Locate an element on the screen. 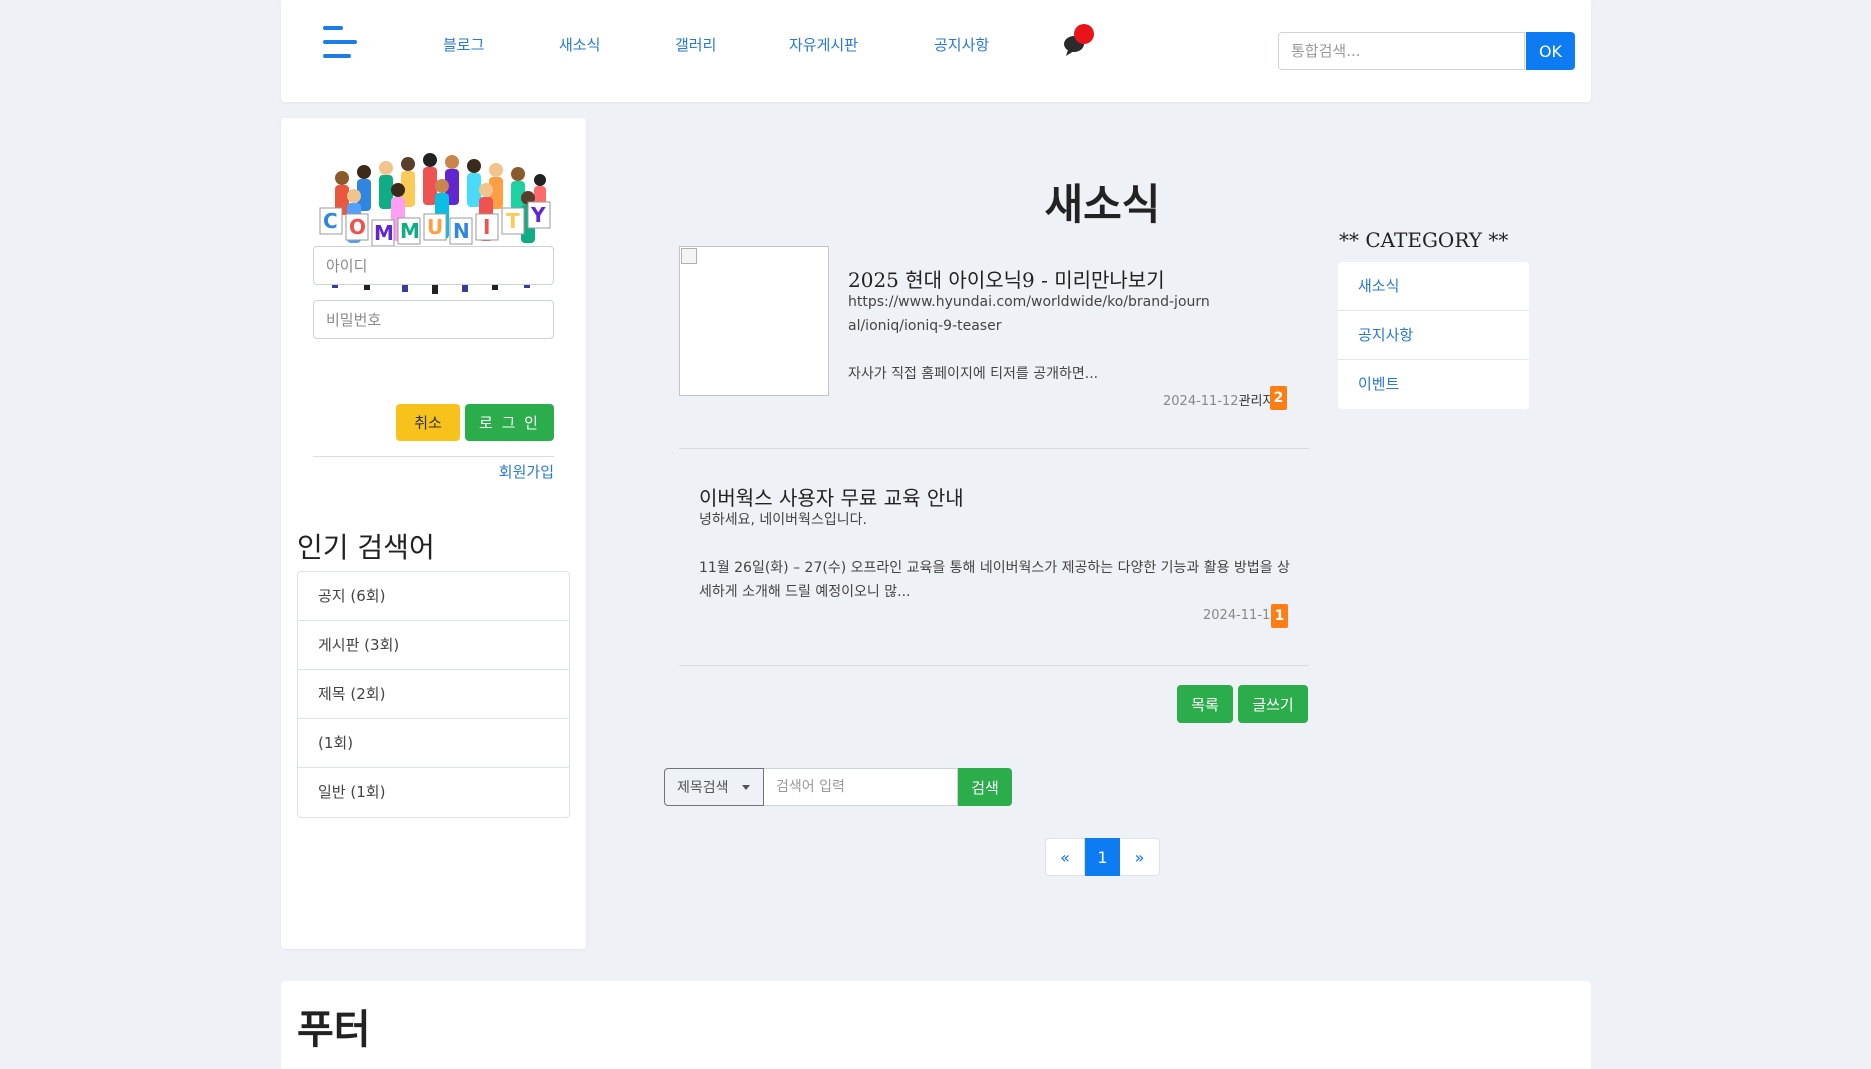  global-search-input is located at coordinates (1401, 51).